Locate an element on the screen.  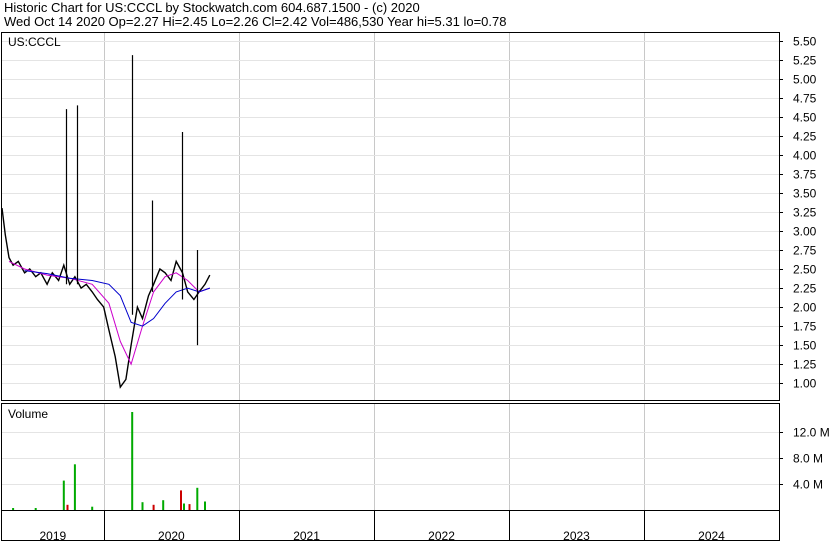
price-tick-label-13: 2.25 is located at coordinates (805, 289).